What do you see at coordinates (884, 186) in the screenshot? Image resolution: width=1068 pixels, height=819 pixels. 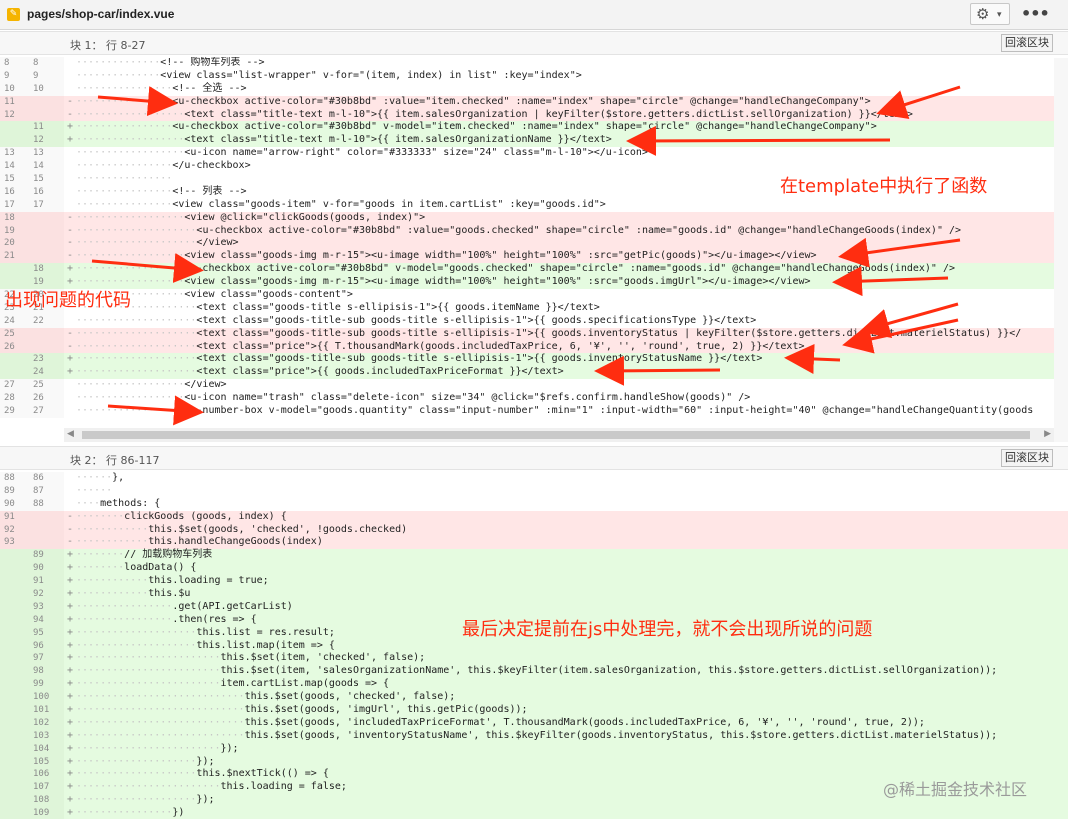 I see `template-note: 在template中执行了函数` at bounding box center [884, 186].